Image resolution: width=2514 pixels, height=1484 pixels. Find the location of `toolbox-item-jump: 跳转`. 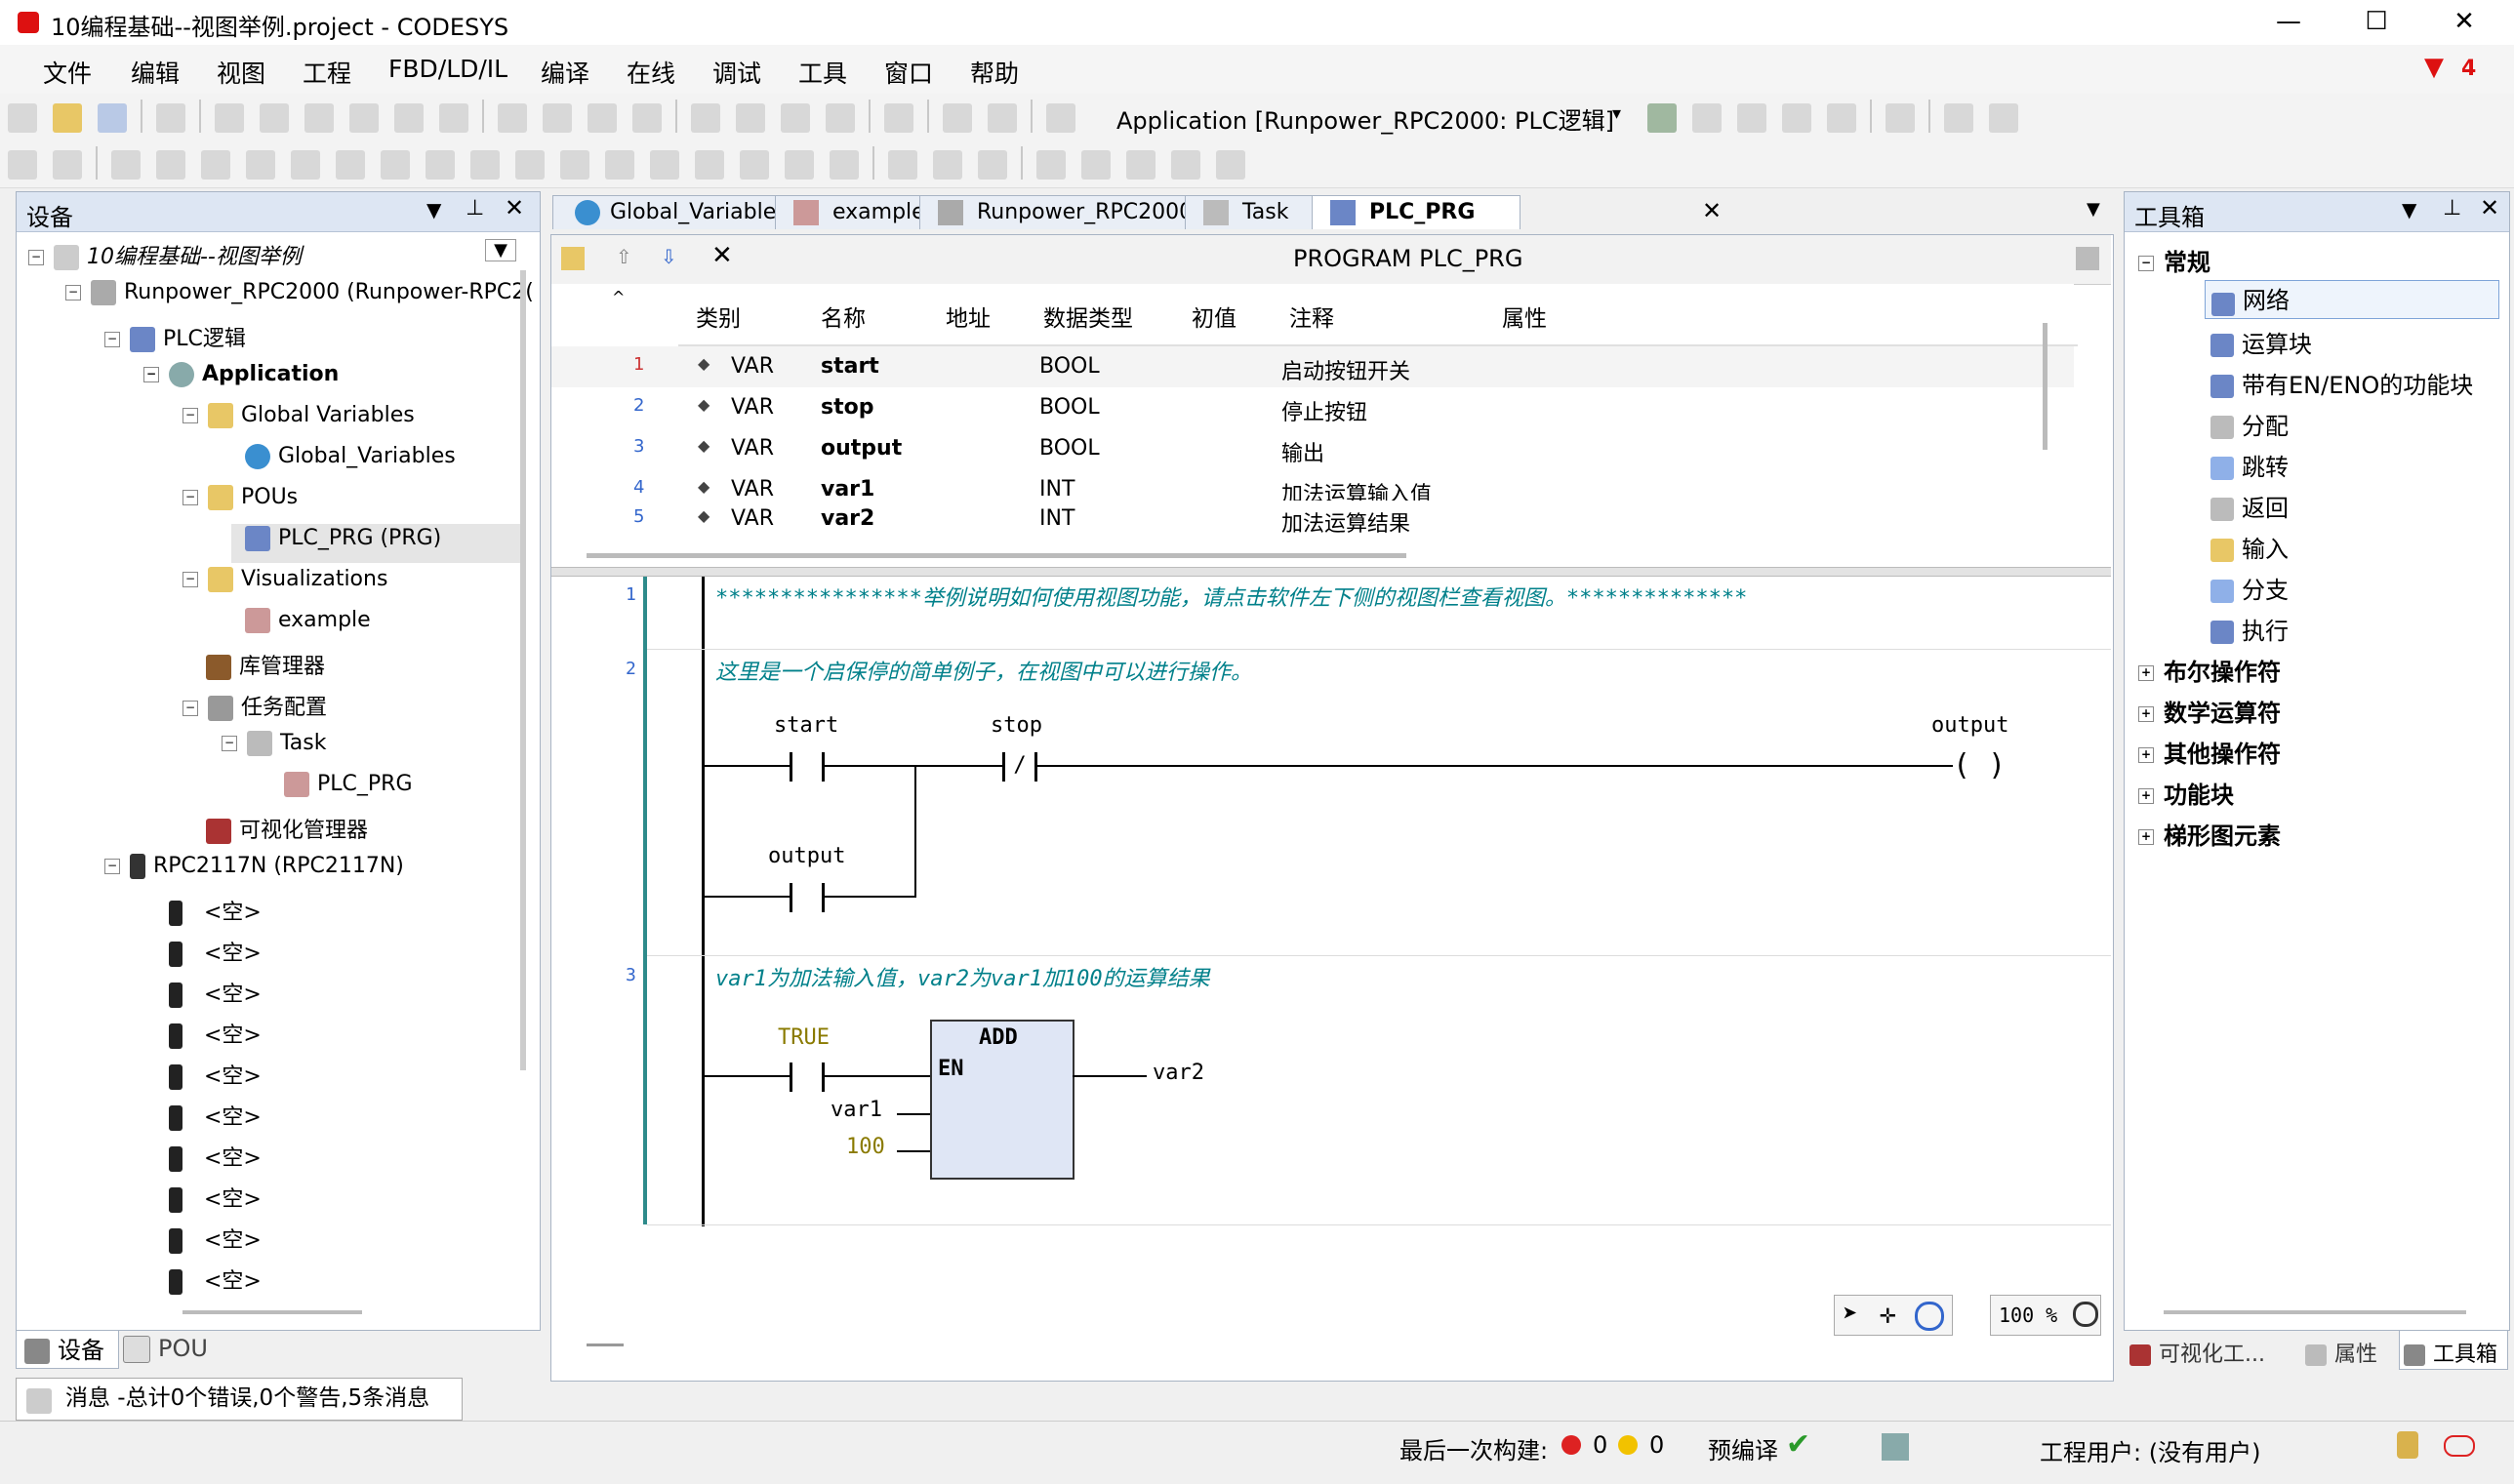

toolbox-item-jump: 跳转 is located at coordinates (2249, 465).